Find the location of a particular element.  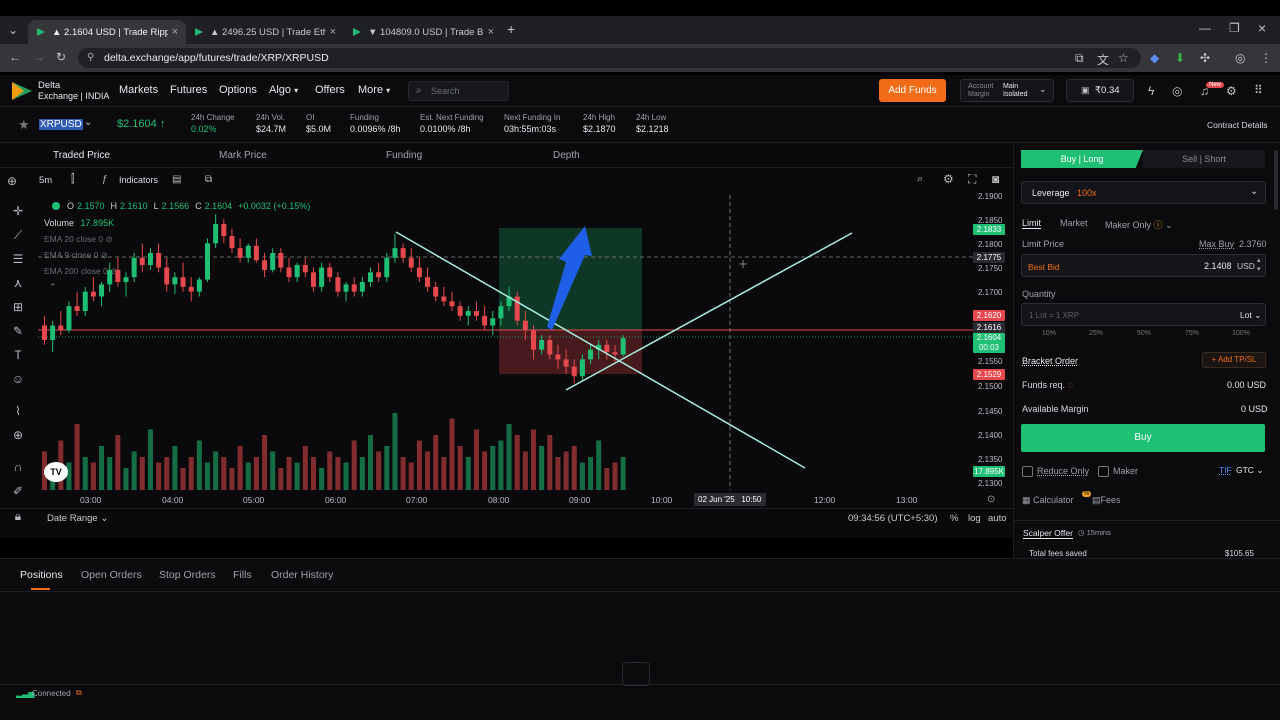

add-symbol-icon: ⊕ is located at coordinates (12, 181).